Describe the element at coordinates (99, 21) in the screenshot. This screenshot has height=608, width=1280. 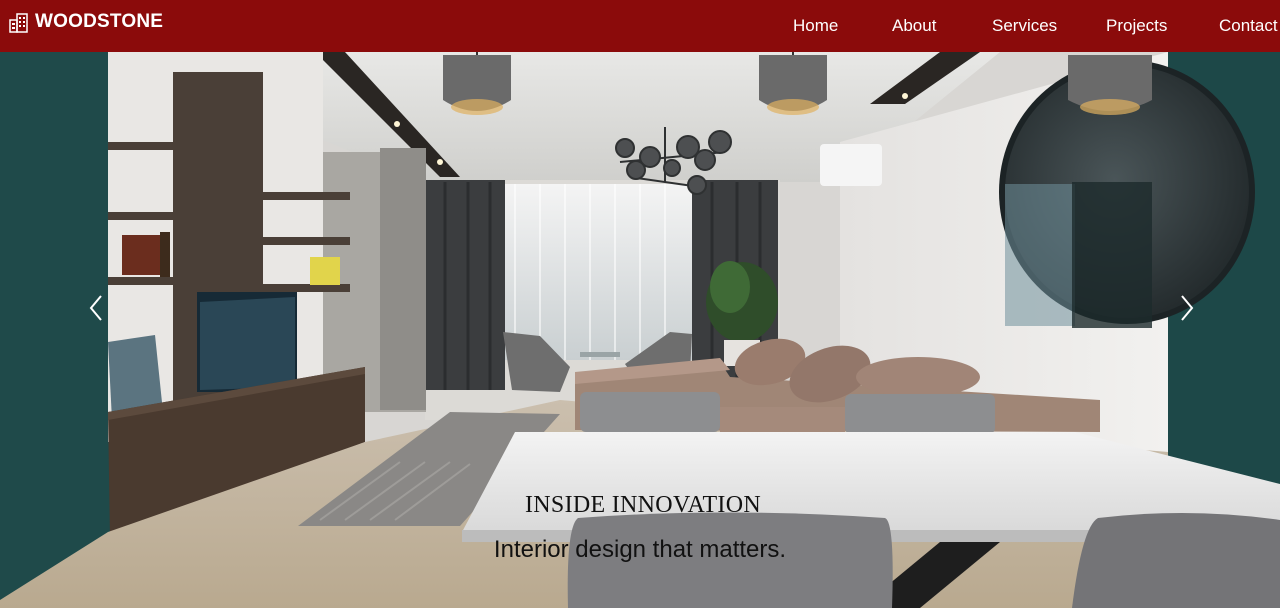
I see `brand-name: WOODSTONE` at that location.